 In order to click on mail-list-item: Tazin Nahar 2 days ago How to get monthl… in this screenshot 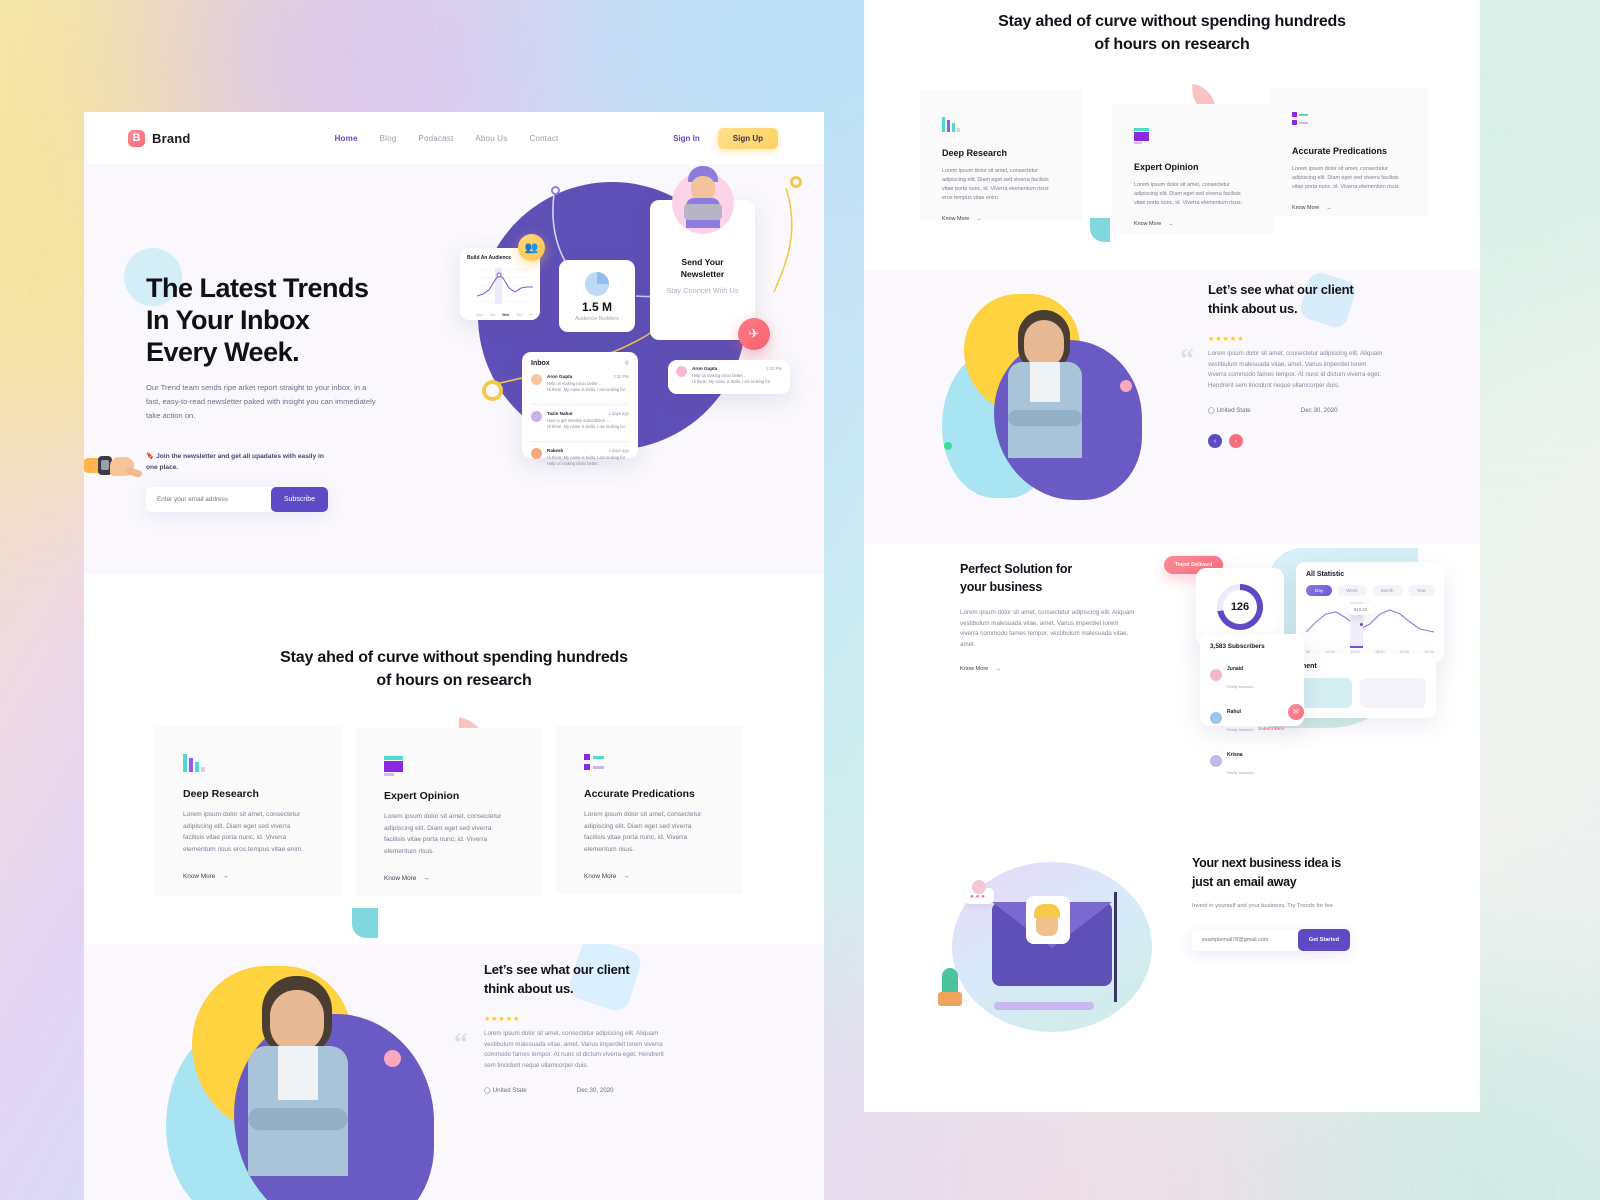, I will do `click(580, 419)`.